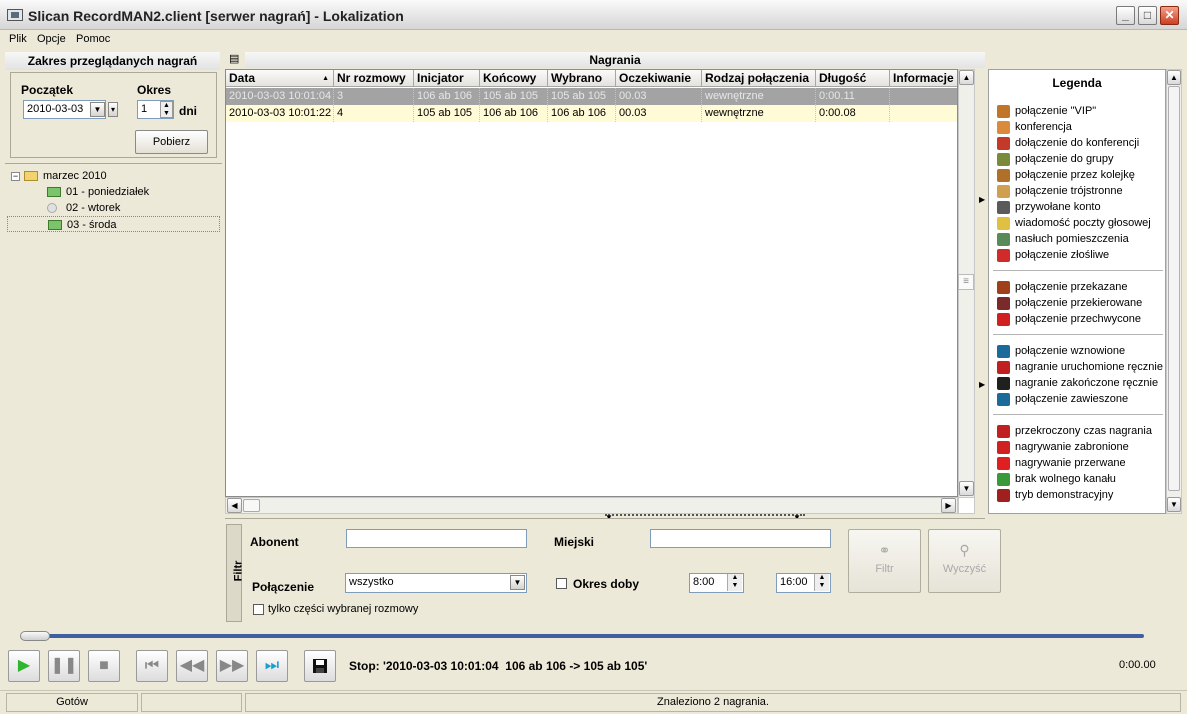 The image size is (1187, 714). What do you see at coordinates (436, 583) in the screenshot?
I see `connection-select: wszystko` at bounding box center [436, 583].